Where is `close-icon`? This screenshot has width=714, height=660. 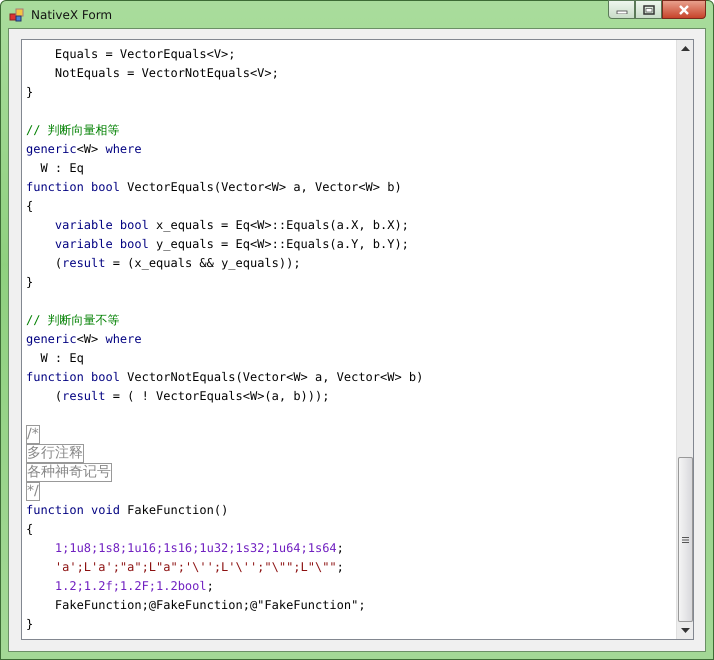 close-icon is located at coordinates (684, 9).